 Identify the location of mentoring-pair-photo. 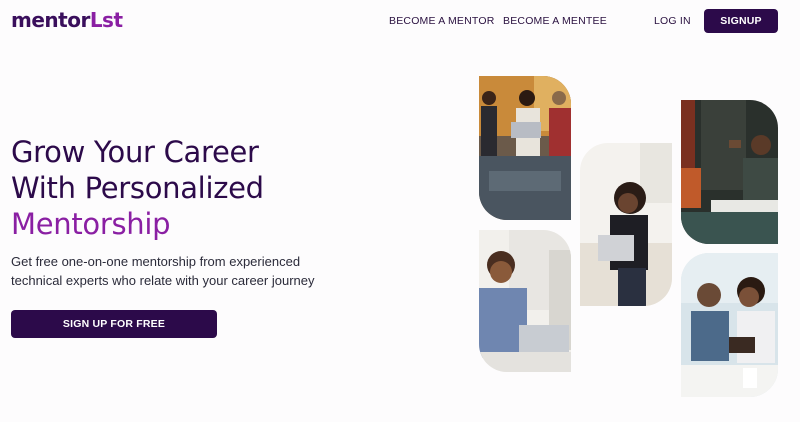
(729, 325).